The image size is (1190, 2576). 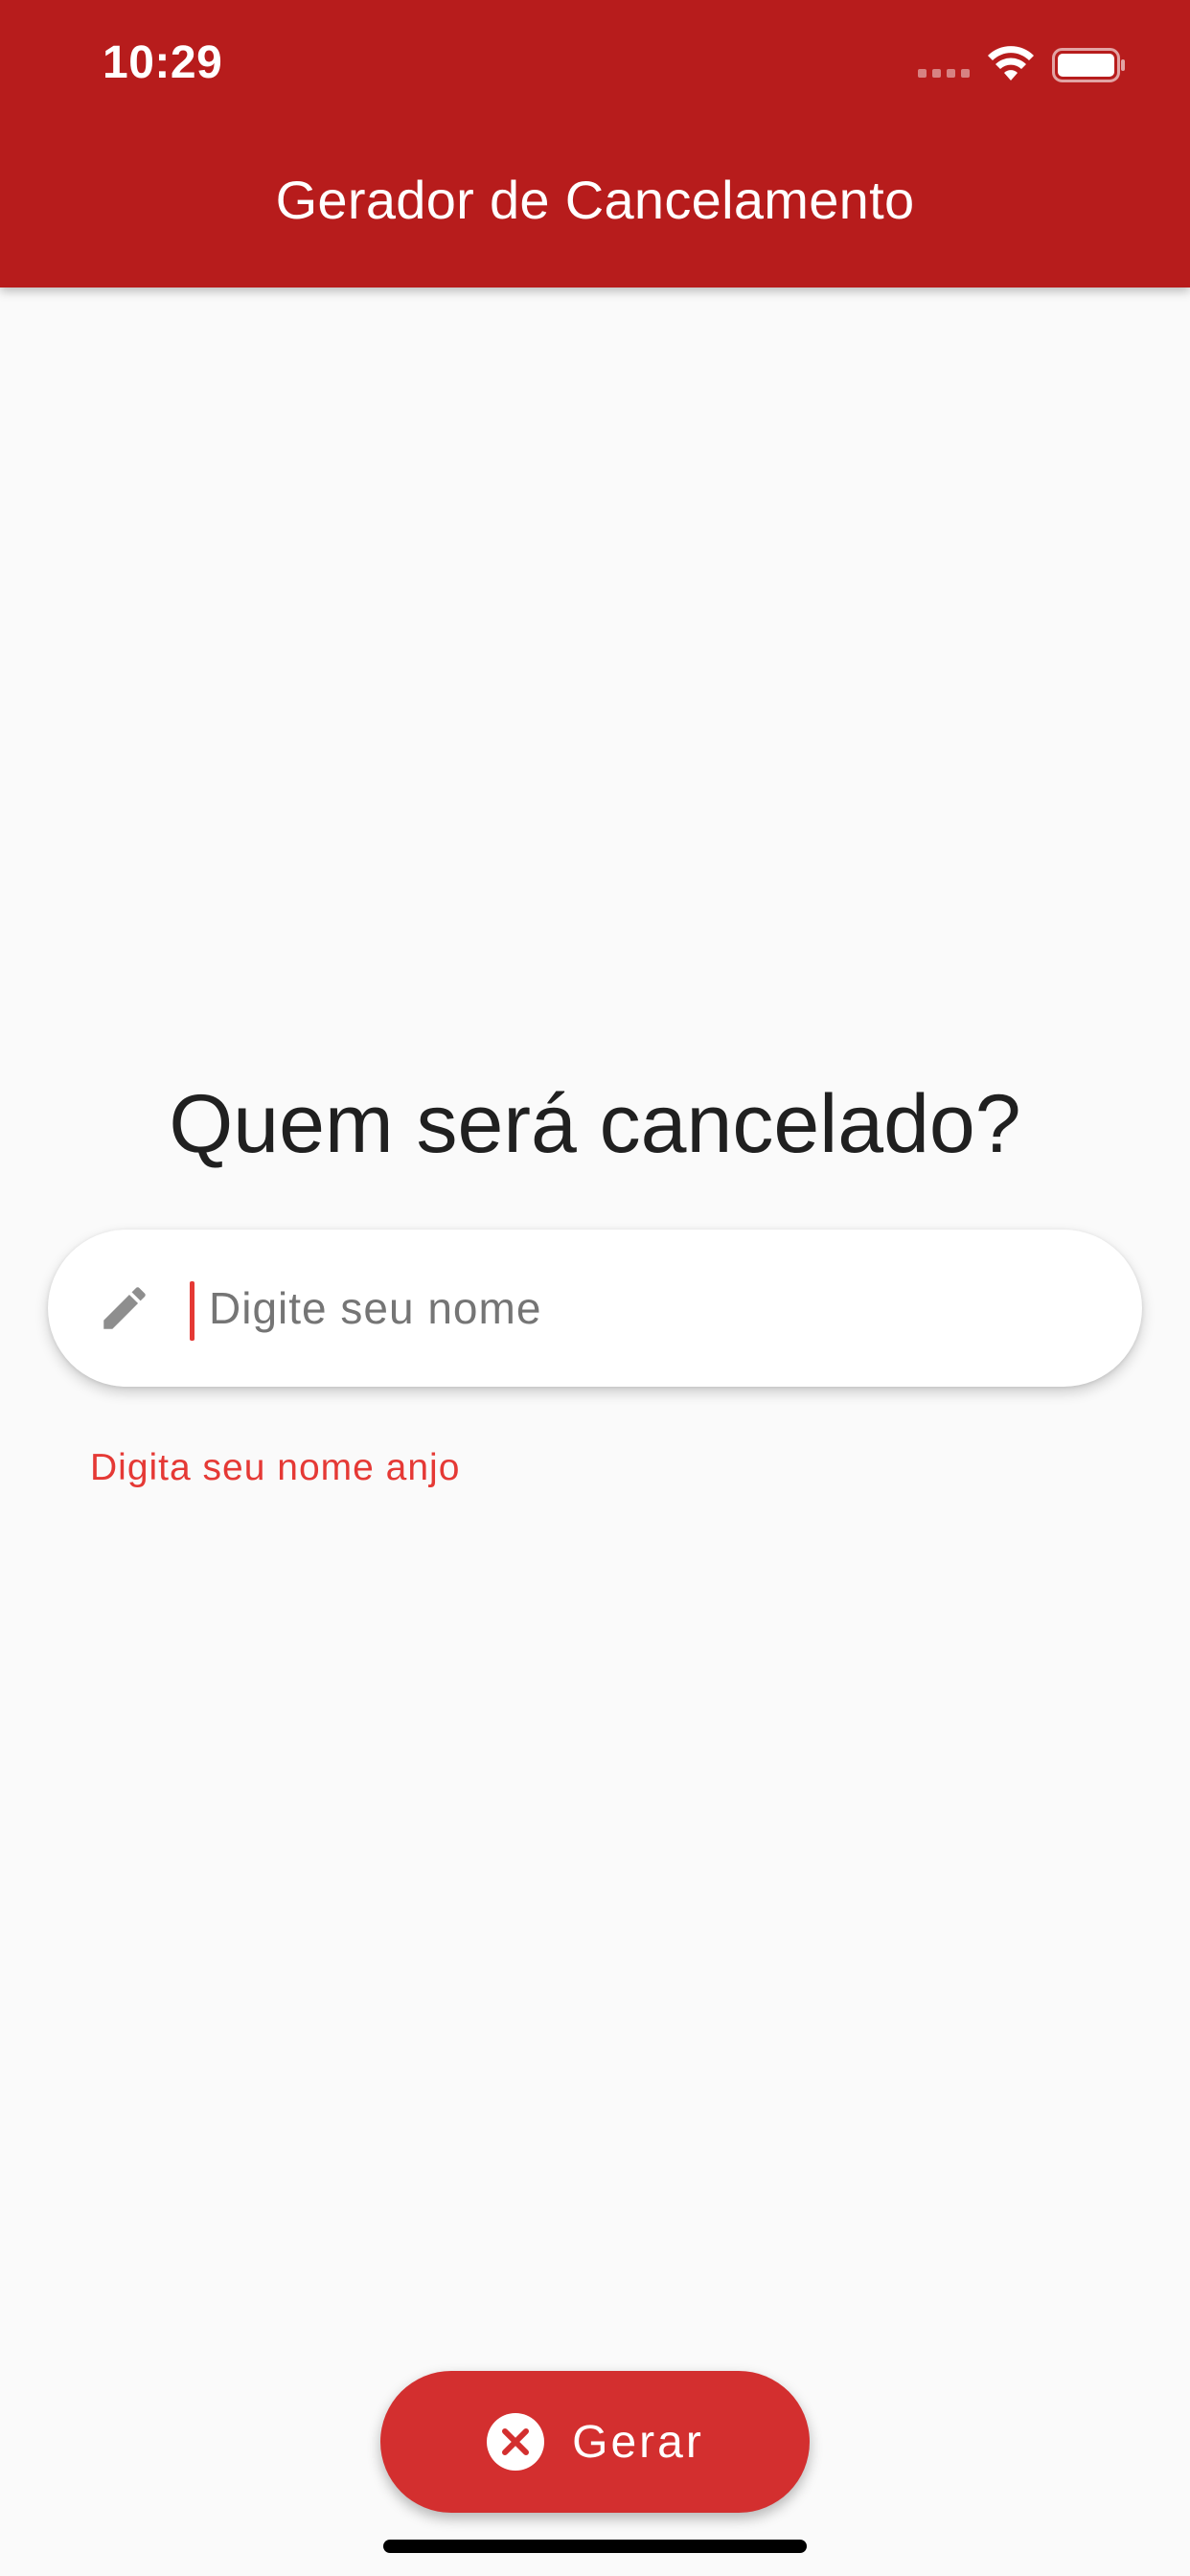 I want to click on pencil-icon-container, so click(x=125, y=1308).